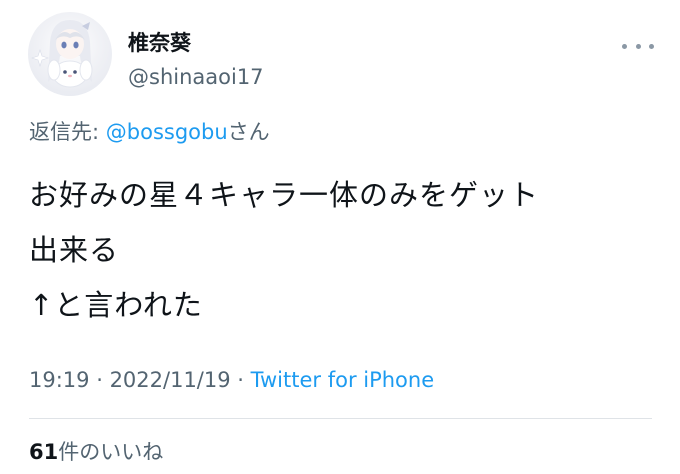 The width and height of the screenshot is (680, 474). I want to click on tweet-metadata: 19:19 · 2022/11/19 · Twitter for iPhone, so click(231, 380).